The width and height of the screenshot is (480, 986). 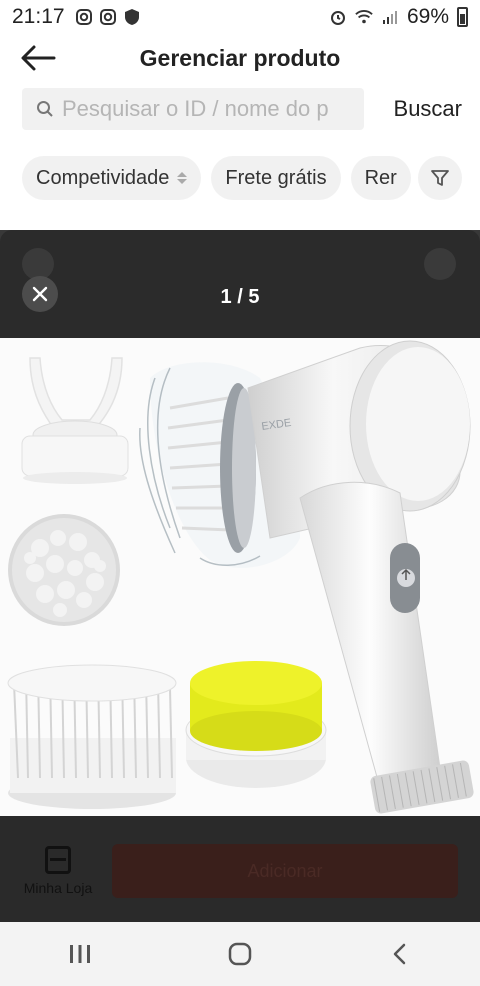 I want to click on image-viewer-header, so click(x=240, y=284).